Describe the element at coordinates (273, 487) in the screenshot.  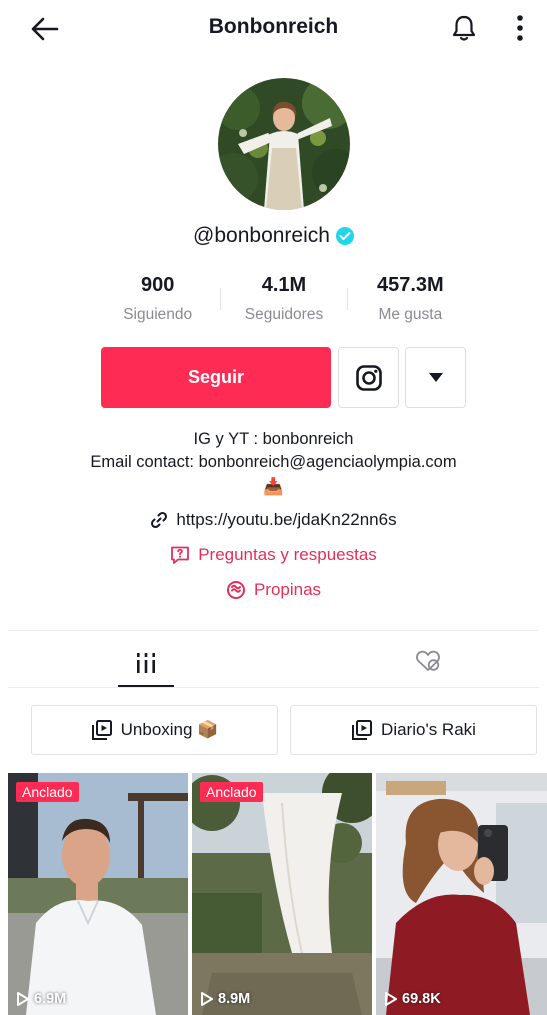
I see `inbox-tray-emoji: 📥` at that location.